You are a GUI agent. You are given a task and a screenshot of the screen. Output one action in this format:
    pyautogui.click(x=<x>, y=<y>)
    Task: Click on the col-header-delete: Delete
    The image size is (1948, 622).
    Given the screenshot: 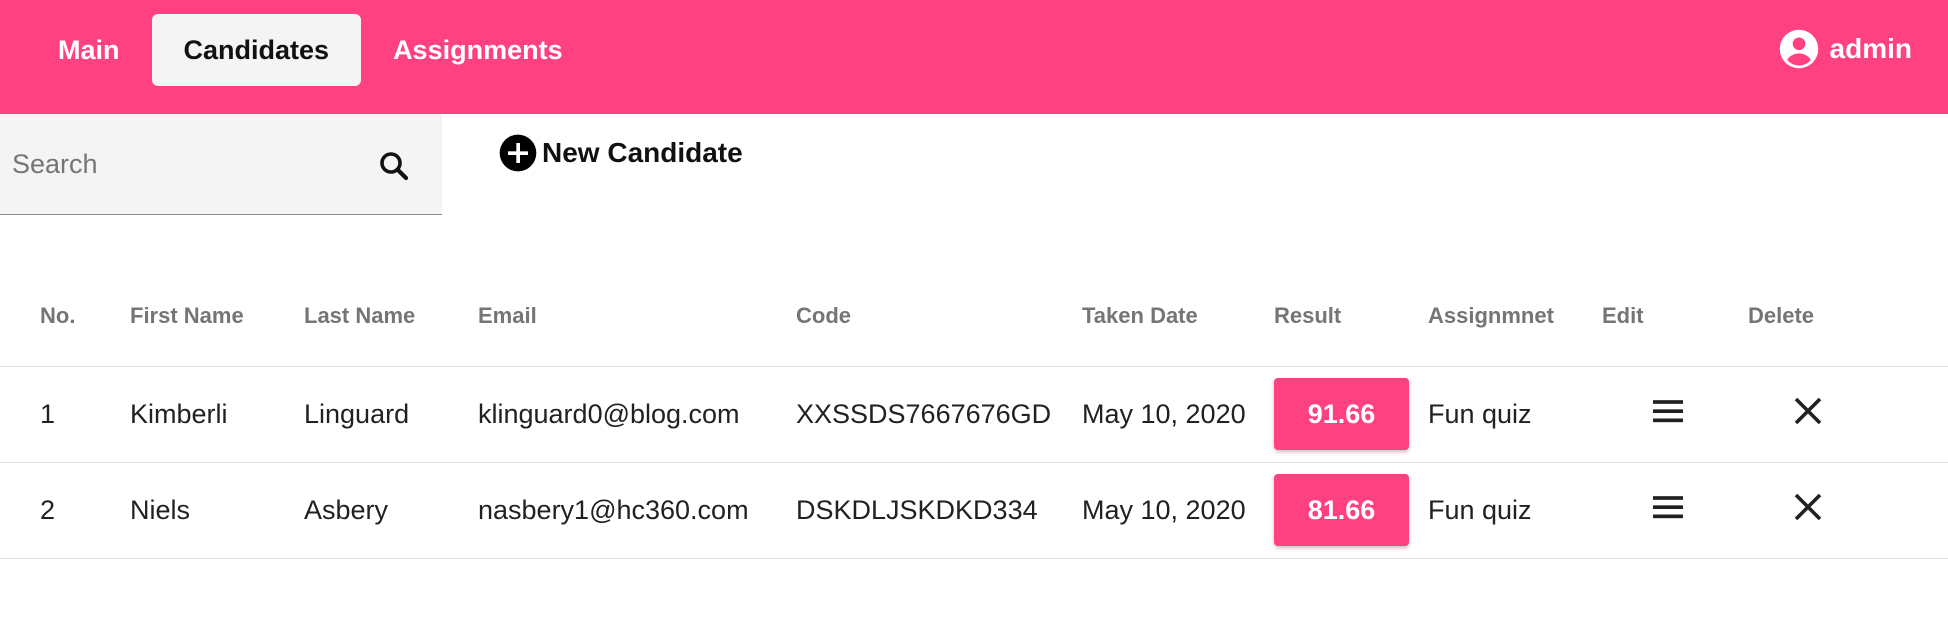 What is the action you would take?
    pyautogui.click(x=1848, y=316)
    